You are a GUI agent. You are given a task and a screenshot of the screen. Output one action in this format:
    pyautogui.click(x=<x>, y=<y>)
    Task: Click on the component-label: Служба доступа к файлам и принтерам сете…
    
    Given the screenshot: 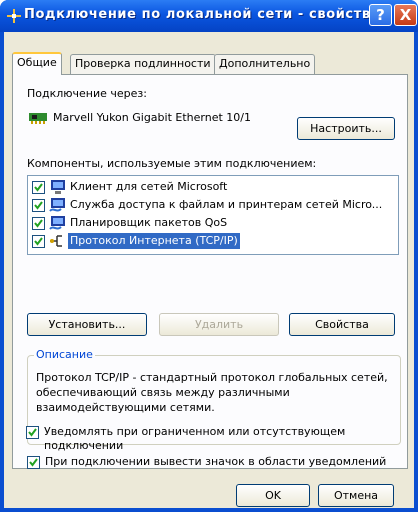 What is the action you would take?
    pyautogui.click(x=226, y=204)
    